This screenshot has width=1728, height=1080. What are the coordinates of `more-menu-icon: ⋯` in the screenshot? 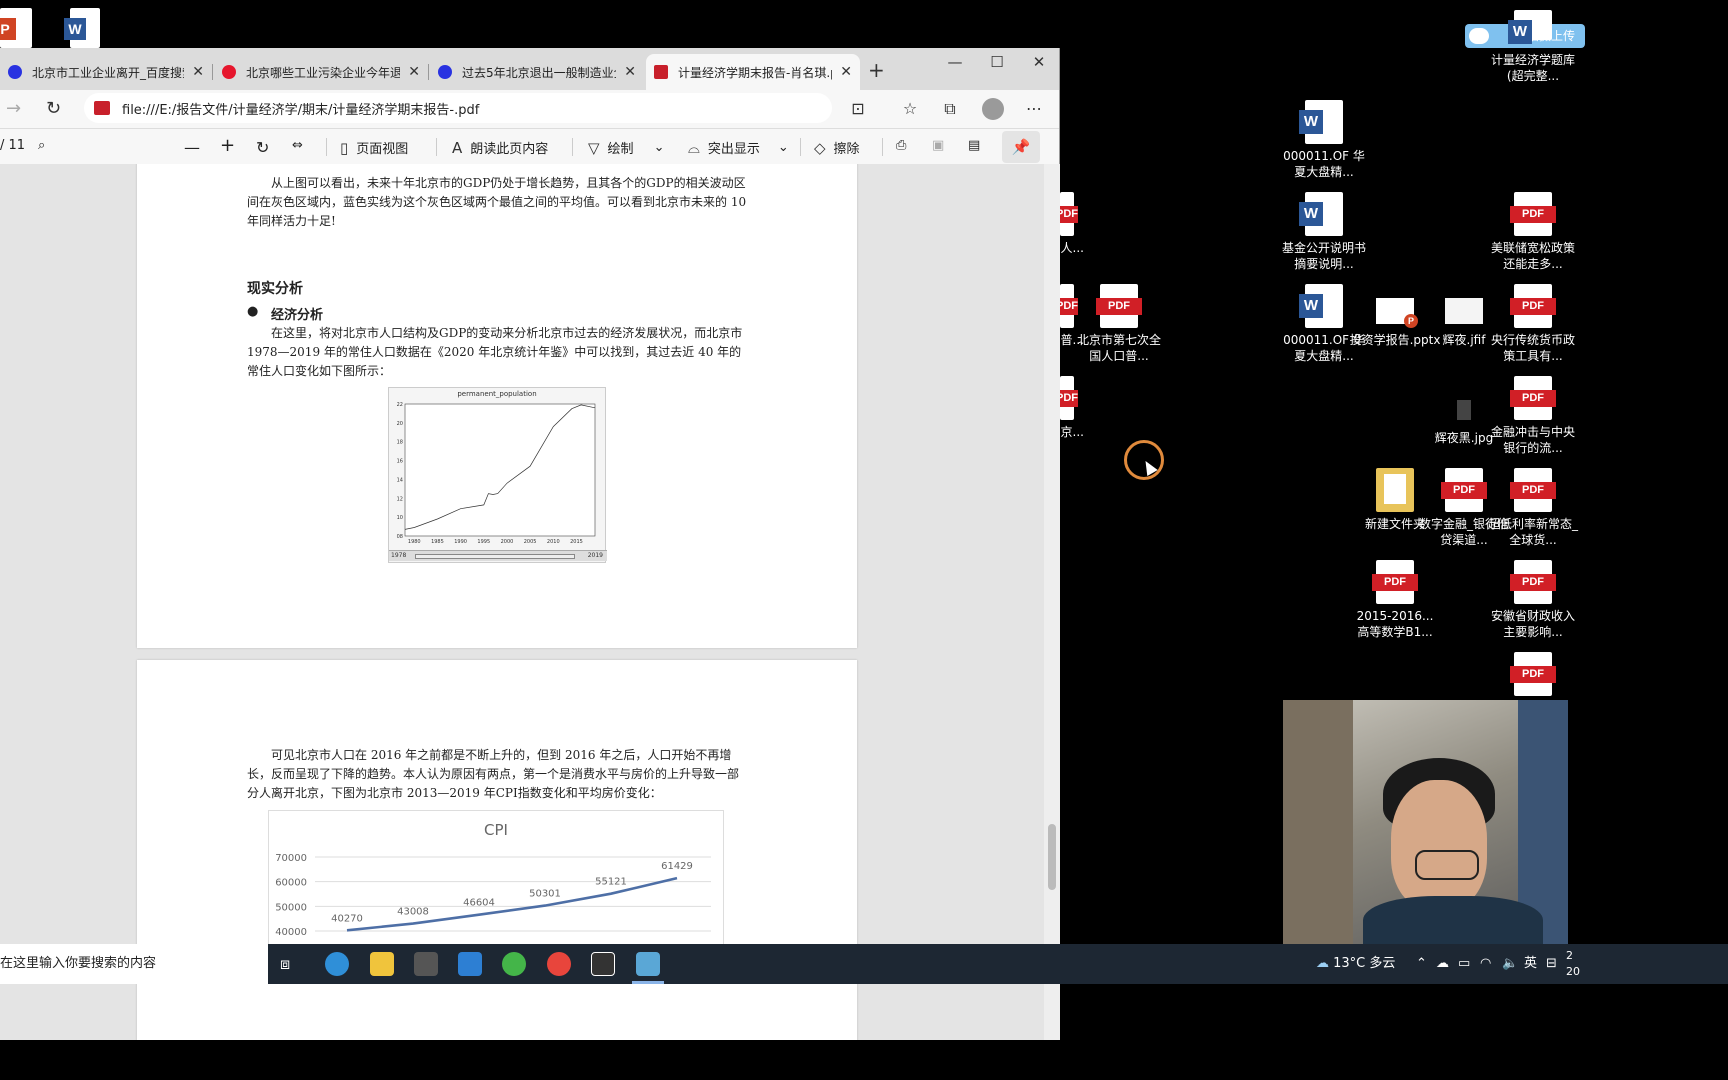 It's located at (1034, 109).